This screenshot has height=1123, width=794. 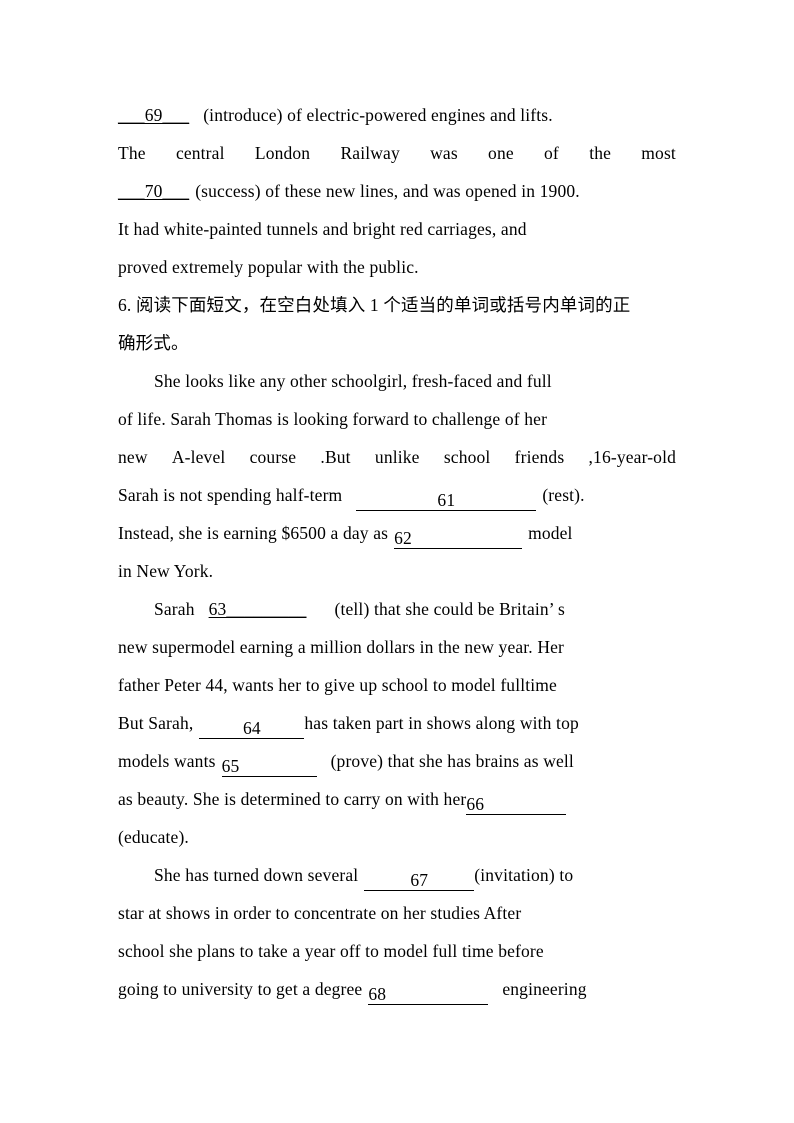 I want to click on blank-64: 64, so click(x=252, y=726).